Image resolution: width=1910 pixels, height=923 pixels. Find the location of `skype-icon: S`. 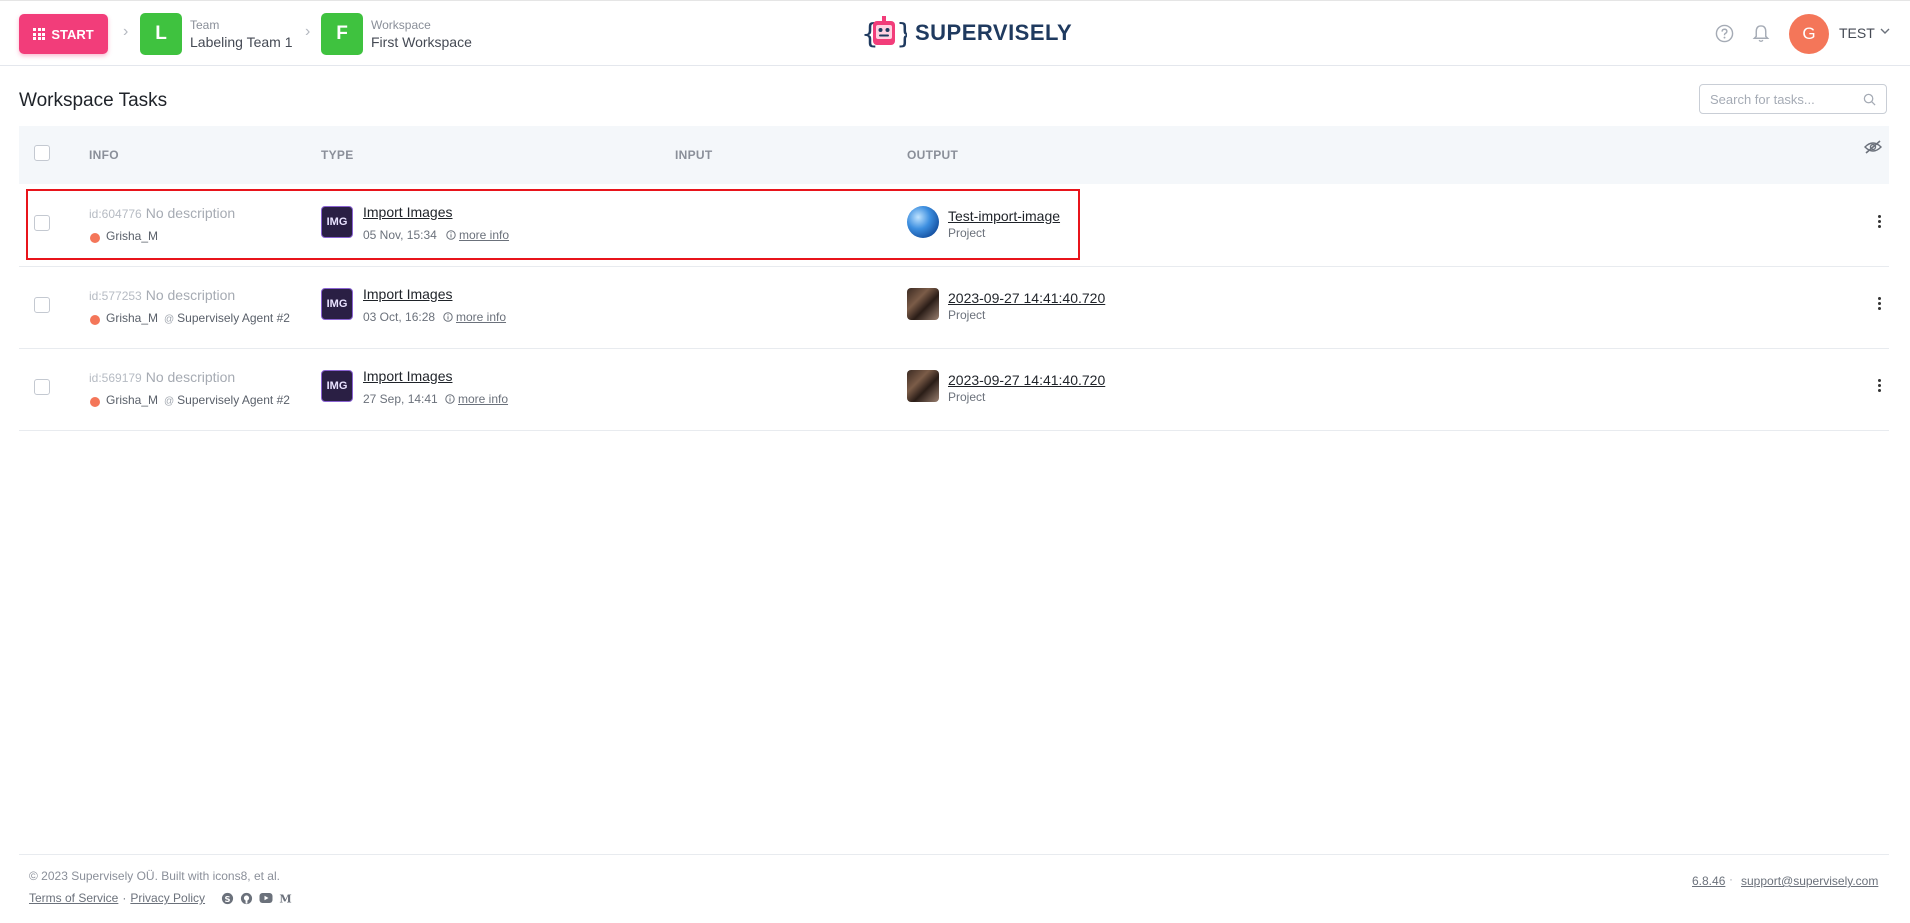

skype-icon: S is located at coordinates (227, 898).